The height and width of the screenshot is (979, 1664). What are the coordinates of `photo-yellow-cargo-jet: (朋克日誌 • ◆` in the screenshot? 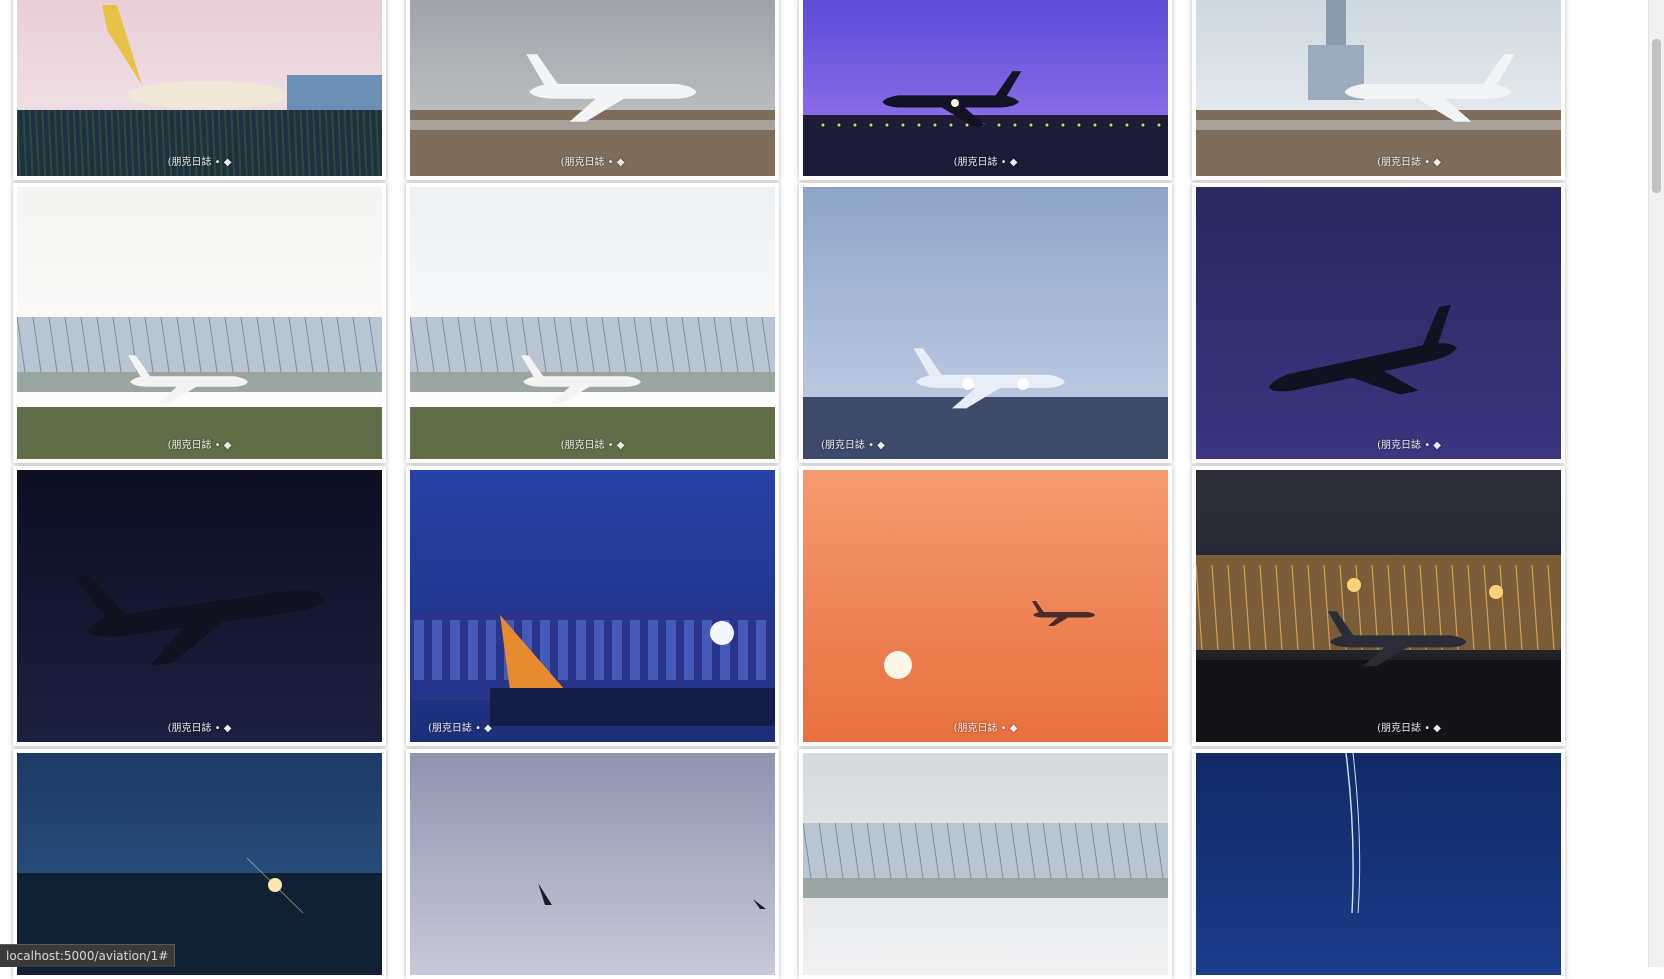 It's located at (199, 90).